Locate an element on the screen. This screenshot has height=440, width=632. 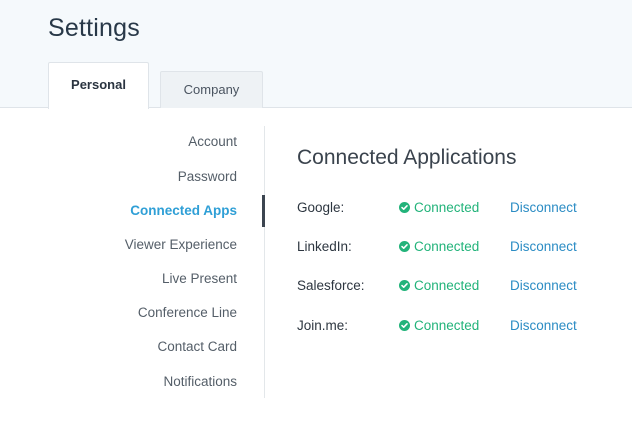
tab-company: Company is located at coordinates (211, 89).